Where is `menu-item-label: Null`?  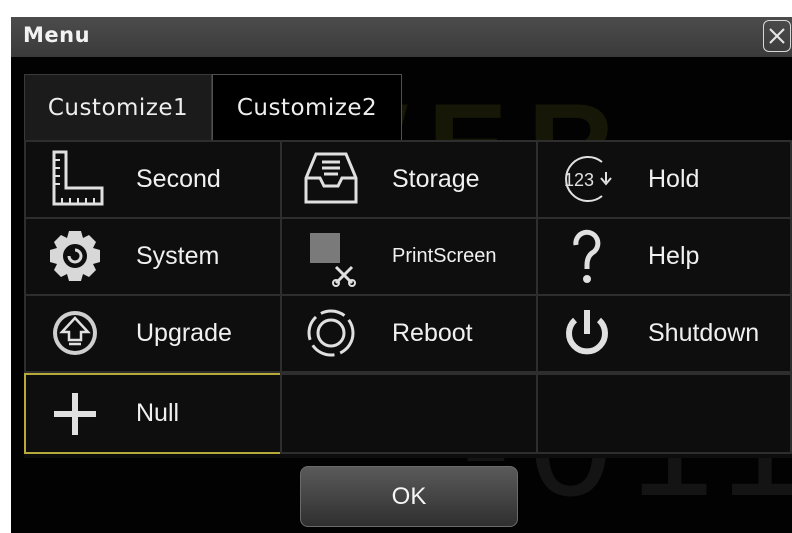
menu-item-label: Null is located at coordinates (158, 413).